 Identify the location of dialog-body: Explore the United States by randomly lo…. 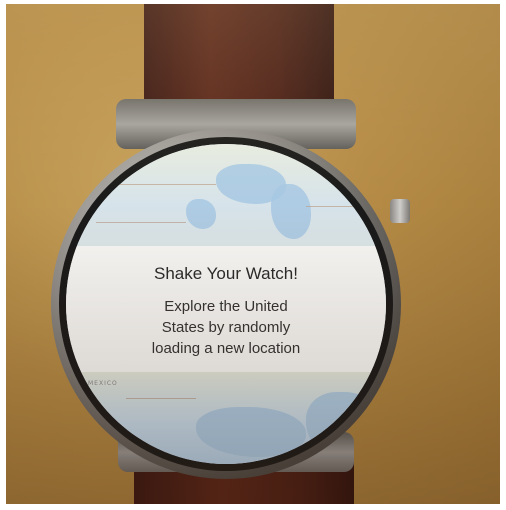
(226, 327).